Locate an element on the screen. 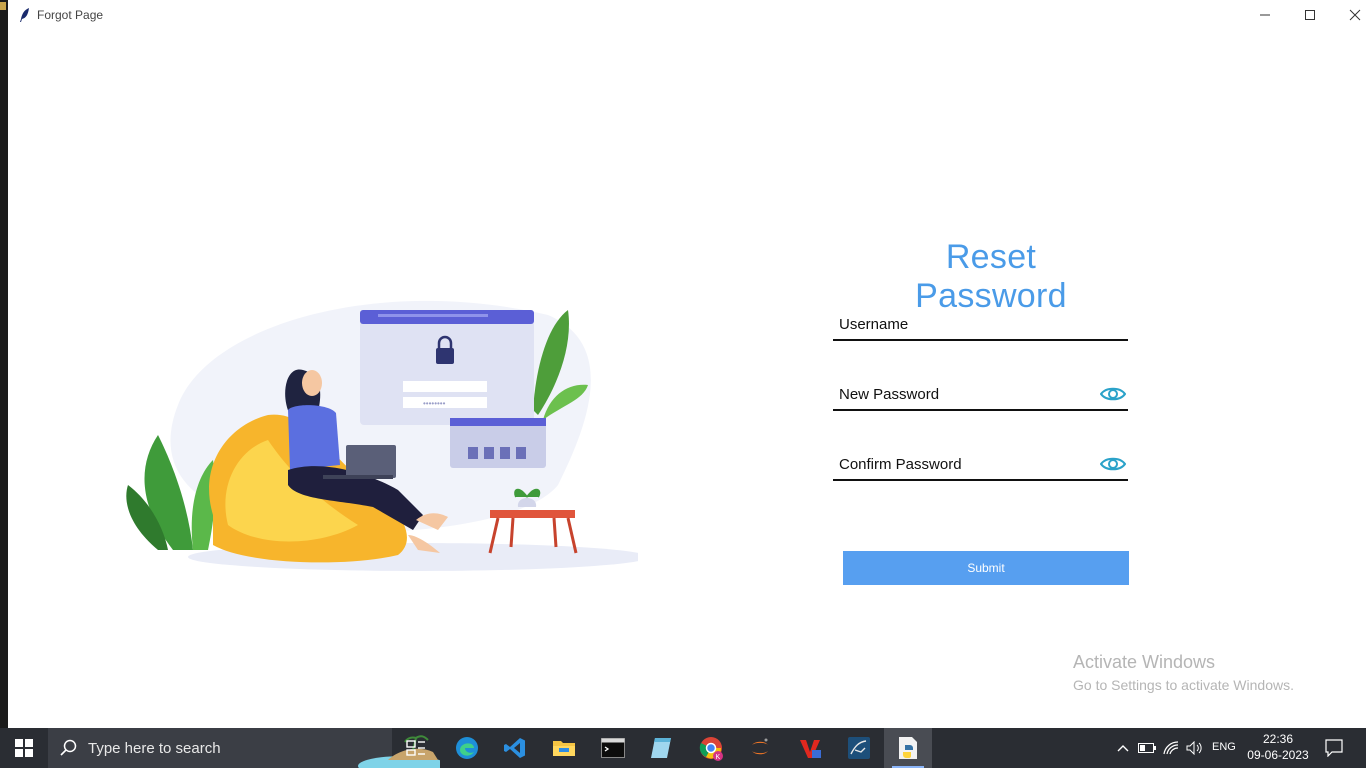 This screenshot has height=768, width=1366. vscode-button is located at coordinates (515, 748).